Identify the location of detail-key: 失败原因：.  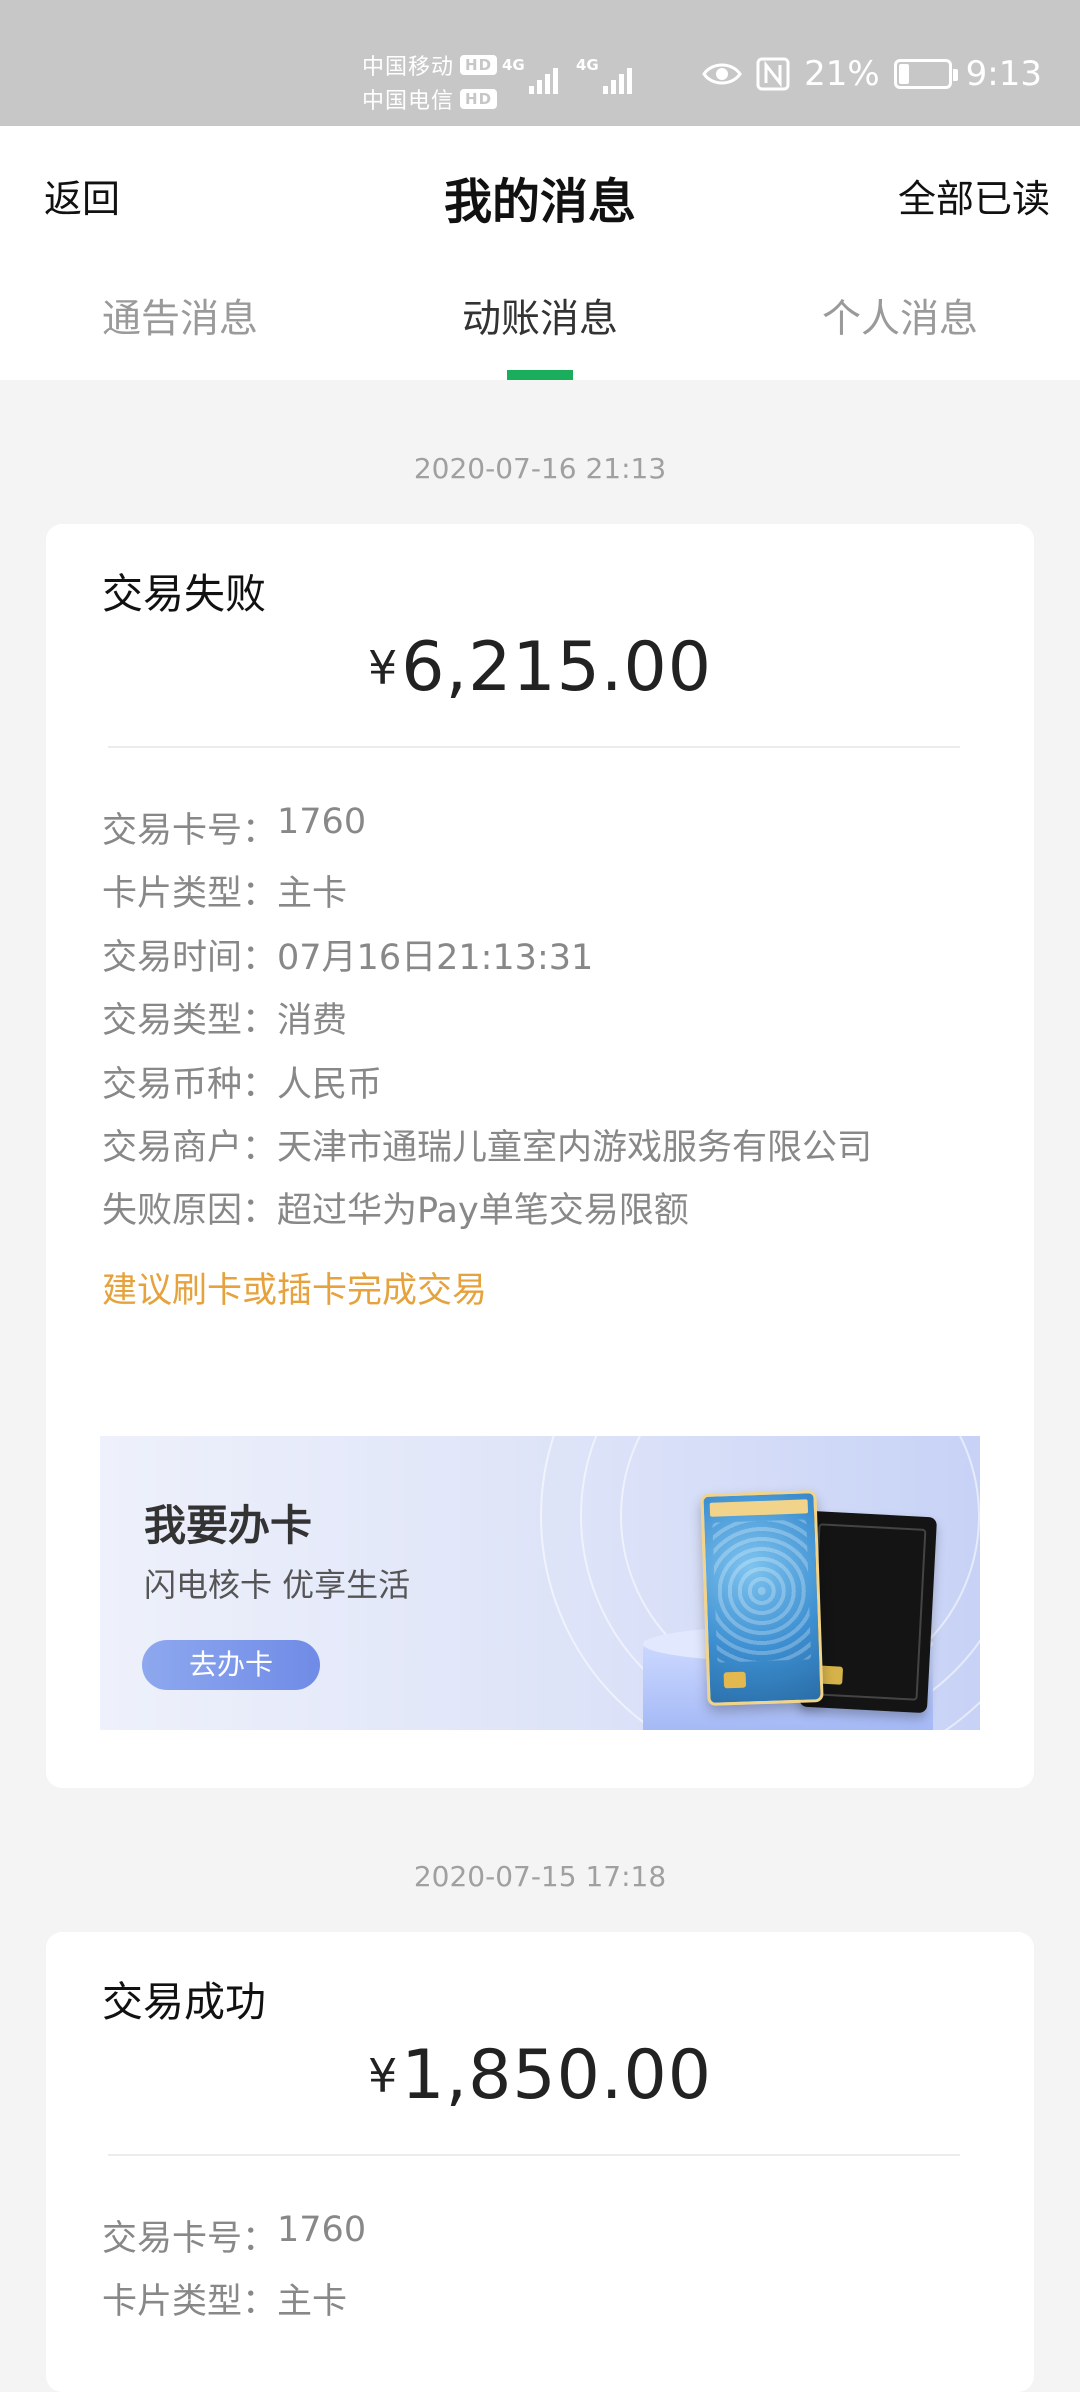
(190, 1211).